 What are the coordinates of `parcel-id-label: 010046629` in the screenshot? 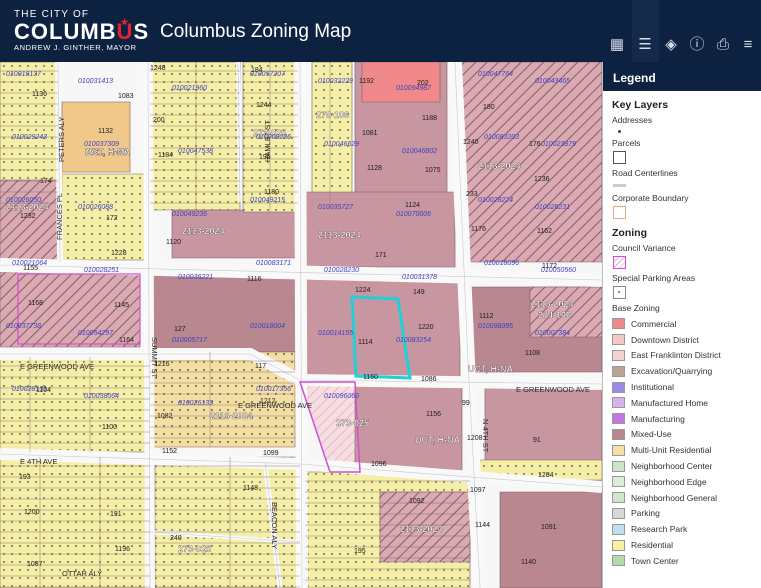 It's located at (341, 144).